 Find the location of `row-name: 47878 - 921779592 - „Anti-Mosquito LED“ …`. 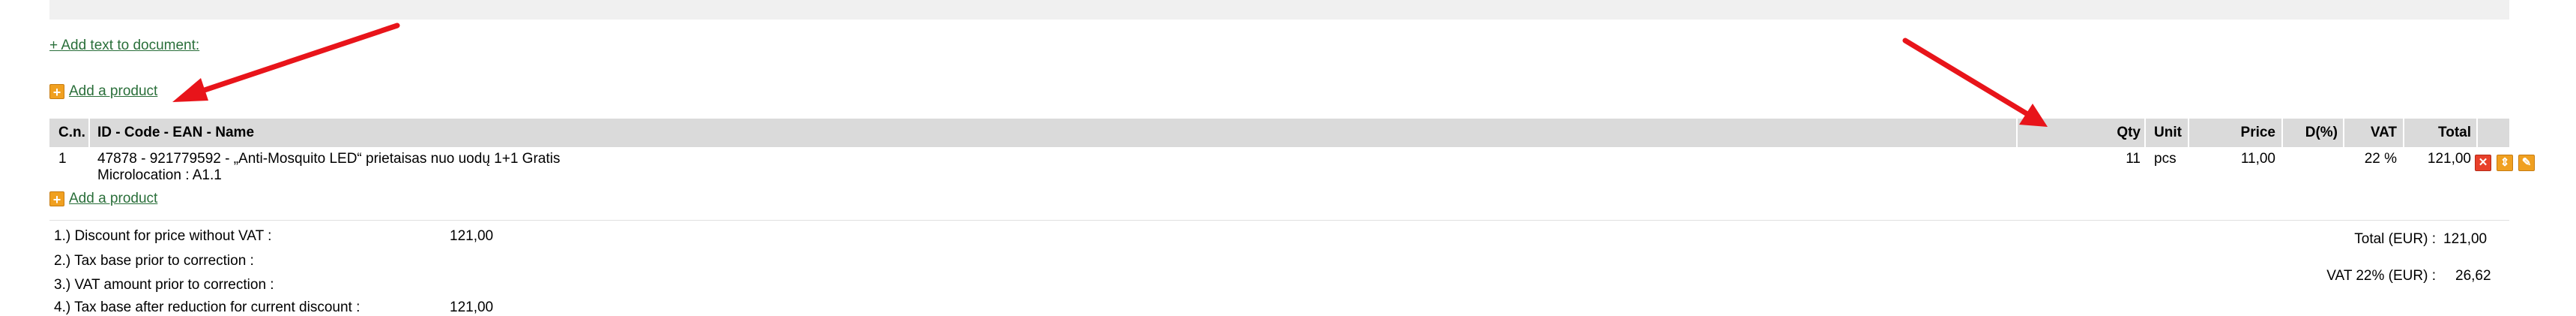

row-name: 47878 - 921779592 - „Anti-Mosquito LED“ … is located at coordinates (329, 159).